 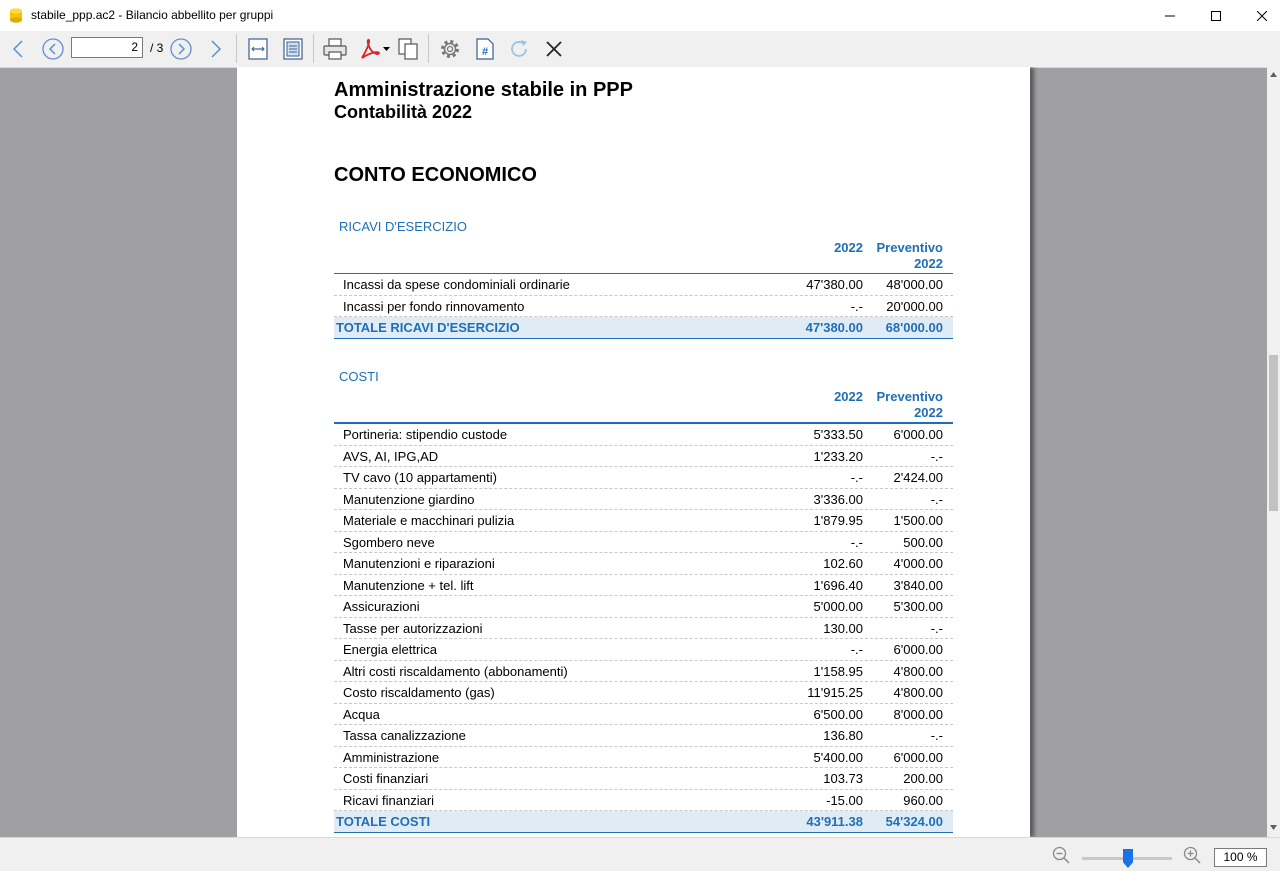 I want to click on row-value-2022: 1'879.95, so click(x=838, y=520).